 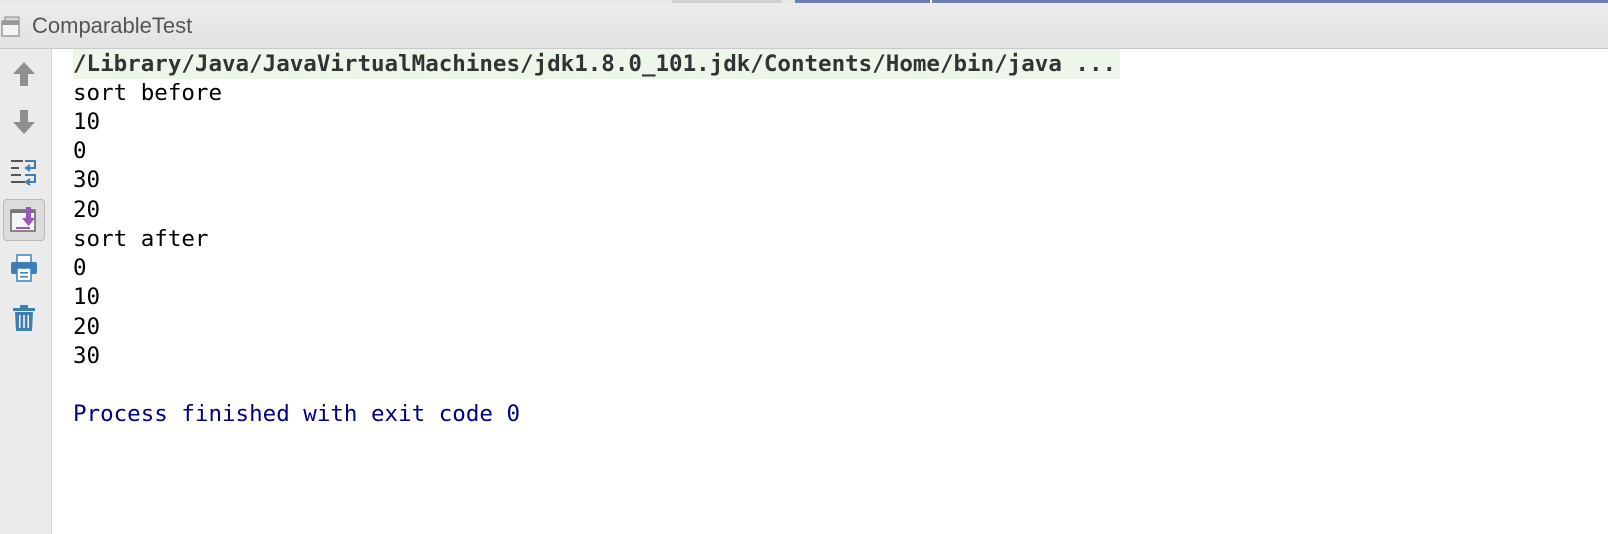 I want to click on scroll-to-end-icon, so click(x=23, y=219).